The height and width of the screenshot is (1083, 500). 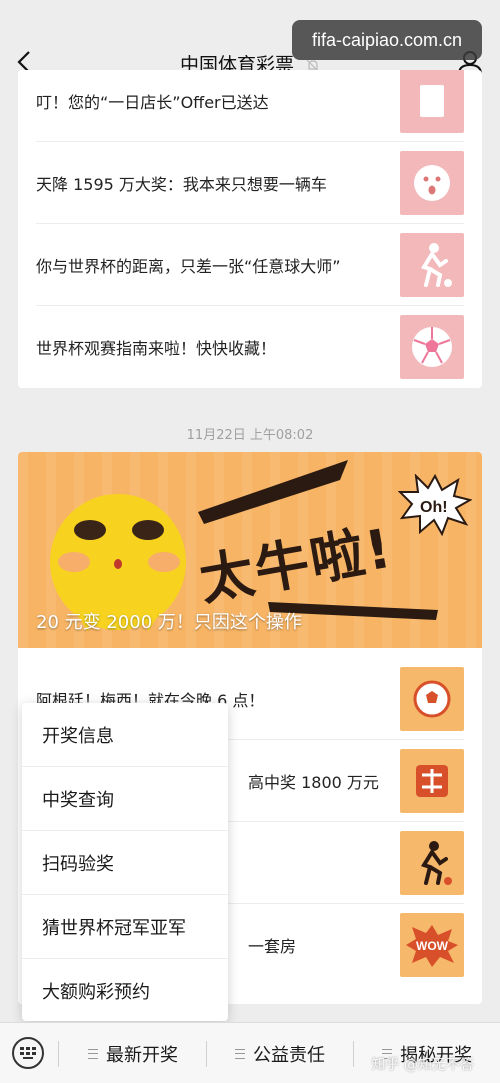 I want to click on svg-text: WOW, so click(x=432, y=946).